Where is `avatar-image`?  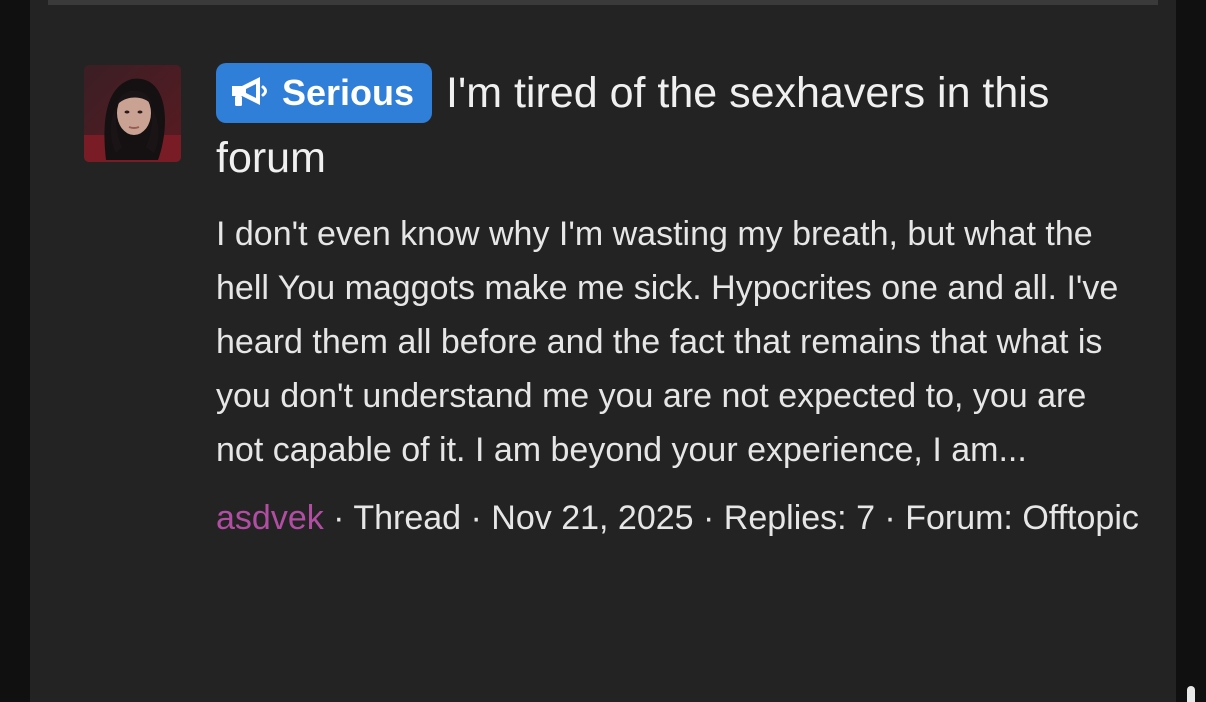
avatar-image is located at coordinates (132, 113).